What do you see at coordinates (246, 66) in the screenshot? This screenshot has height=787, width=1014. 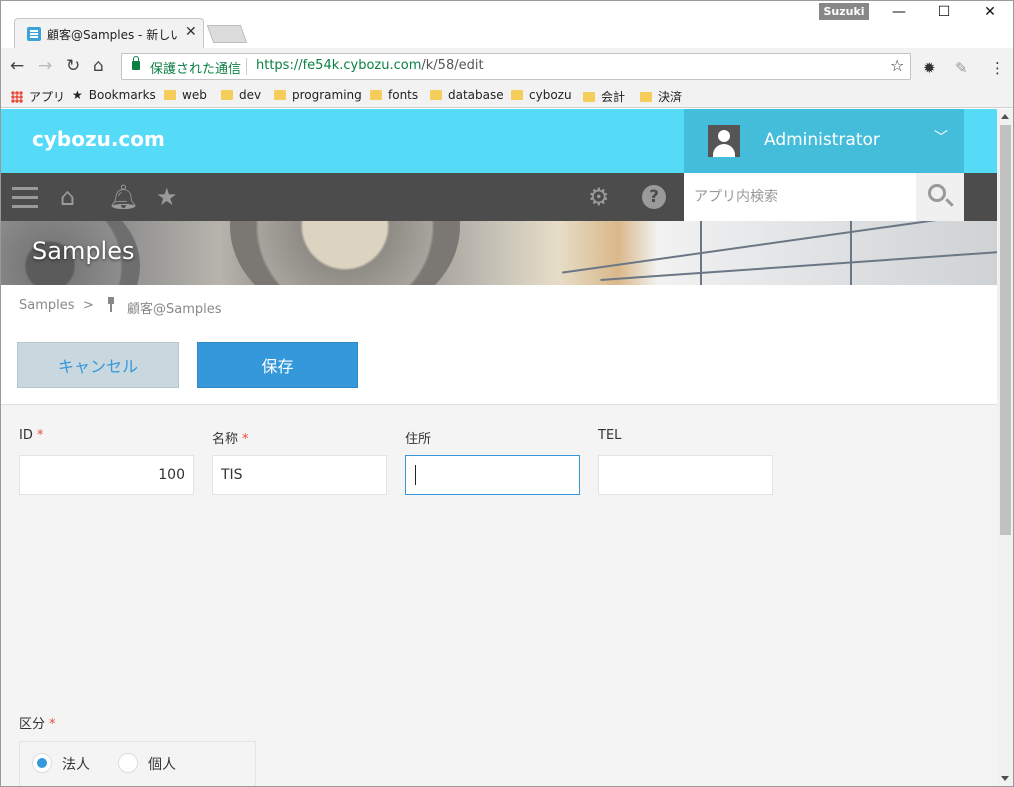 I see `divider` at bounding box center [246, 66].